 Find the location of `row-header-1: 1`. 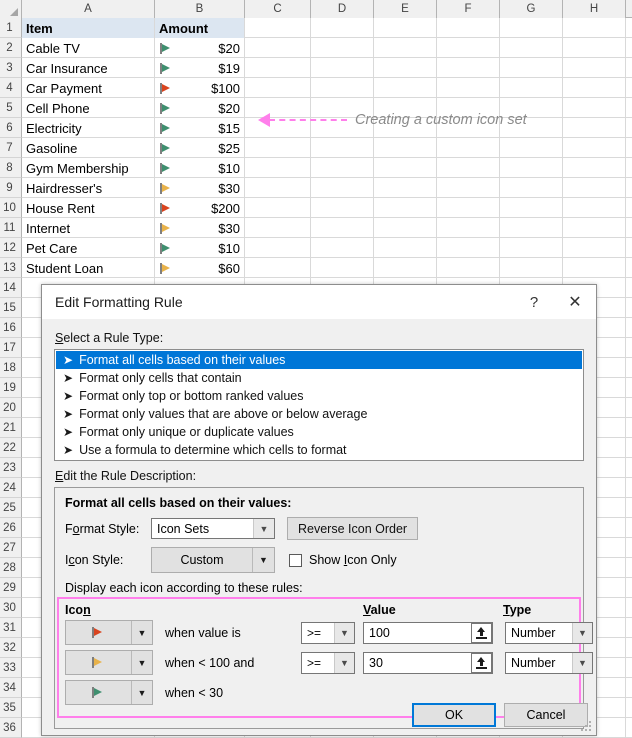

row-header-1: 1 is located at coordinates (11, 28).